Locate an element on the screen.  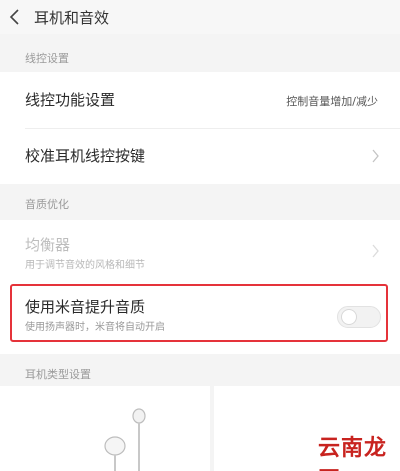
section-label-earphone-type: 耳机类型设置 is located at coordinates (58, 374).